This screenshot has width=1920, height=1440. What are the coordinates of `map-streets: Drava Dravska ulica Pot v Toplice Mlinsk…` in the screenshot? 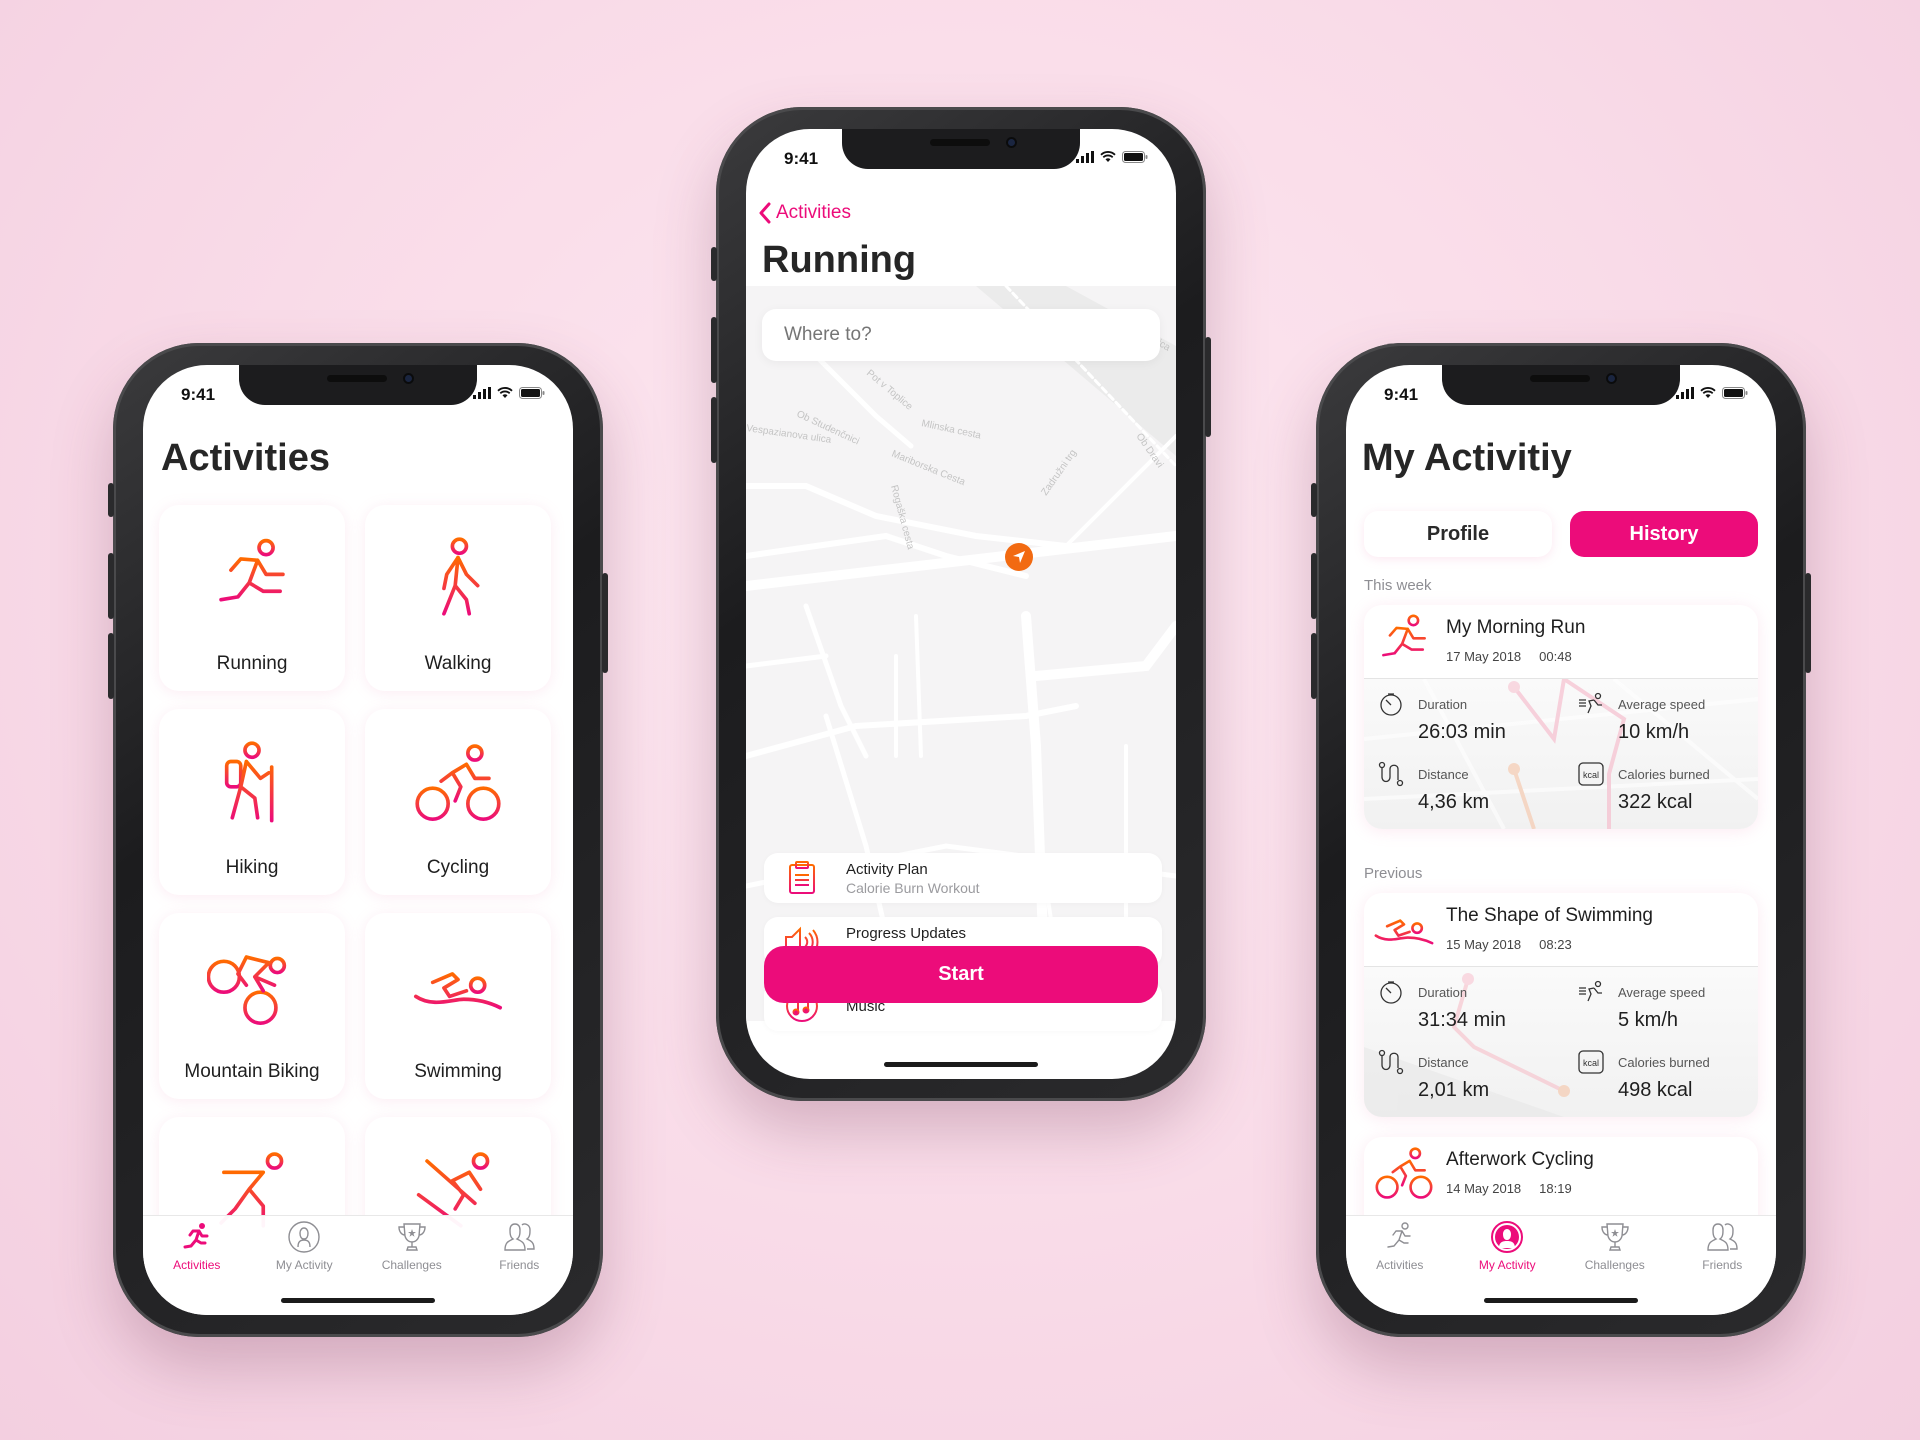 It's located at (961, 653).